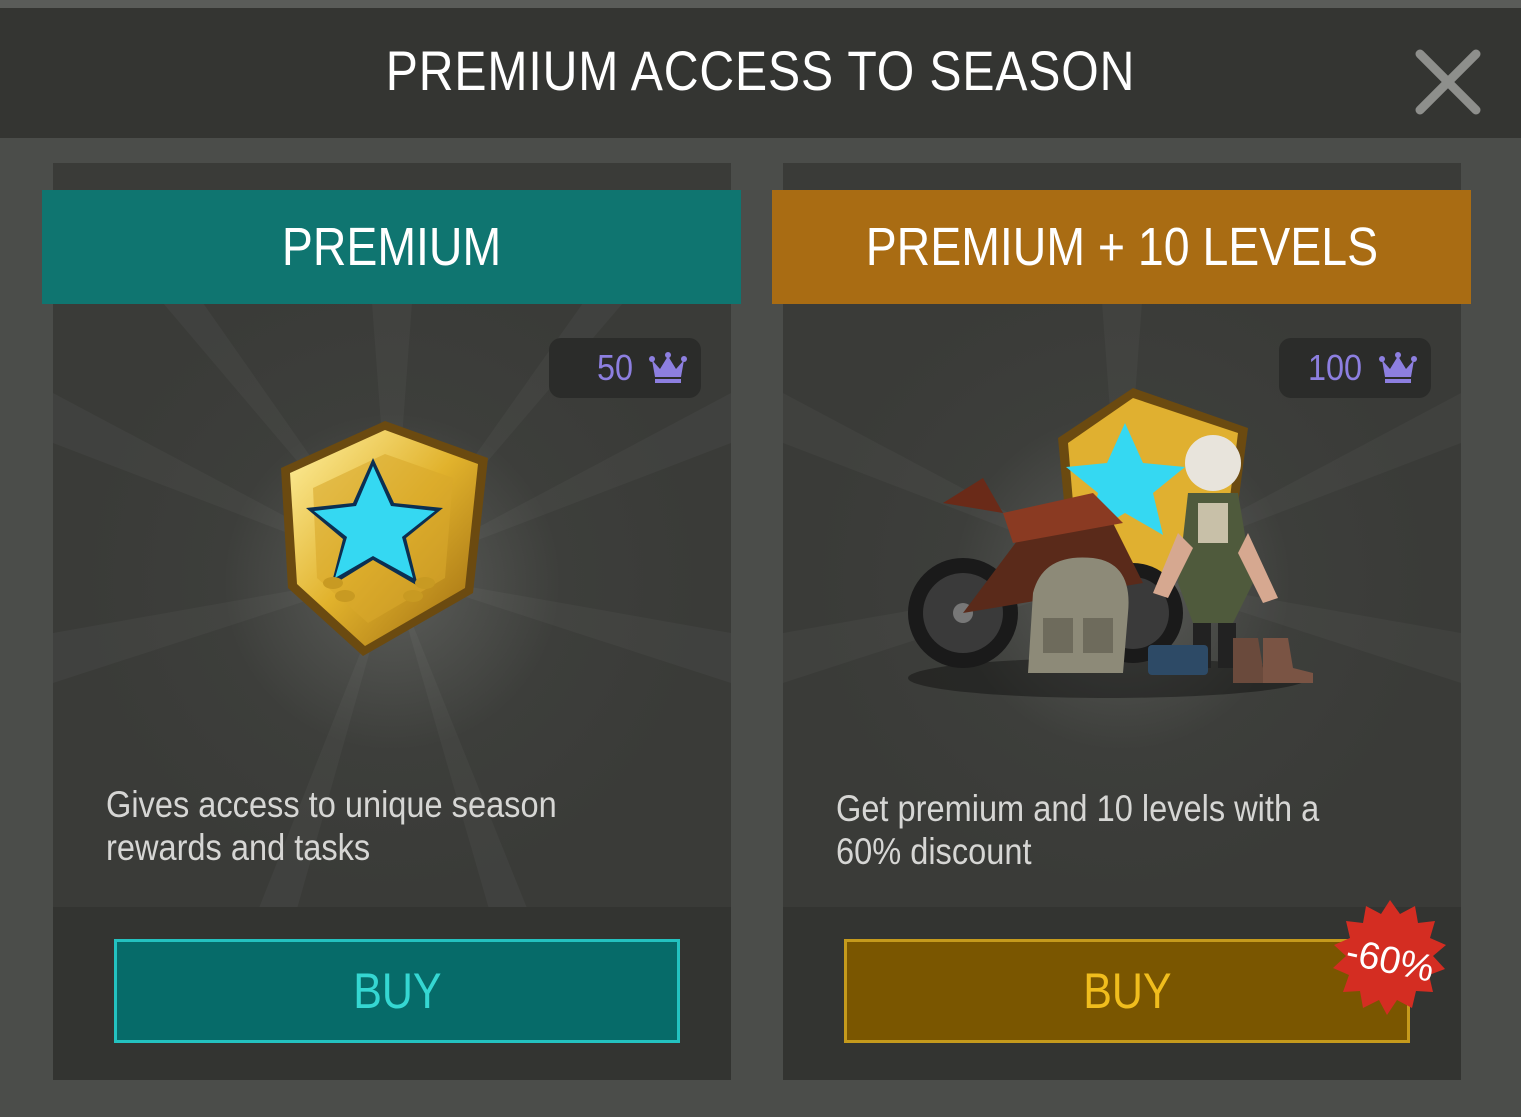 This screenshot has width=1521, height=1117. I want to click on discount-badge: -60%, so click(1390, 961).